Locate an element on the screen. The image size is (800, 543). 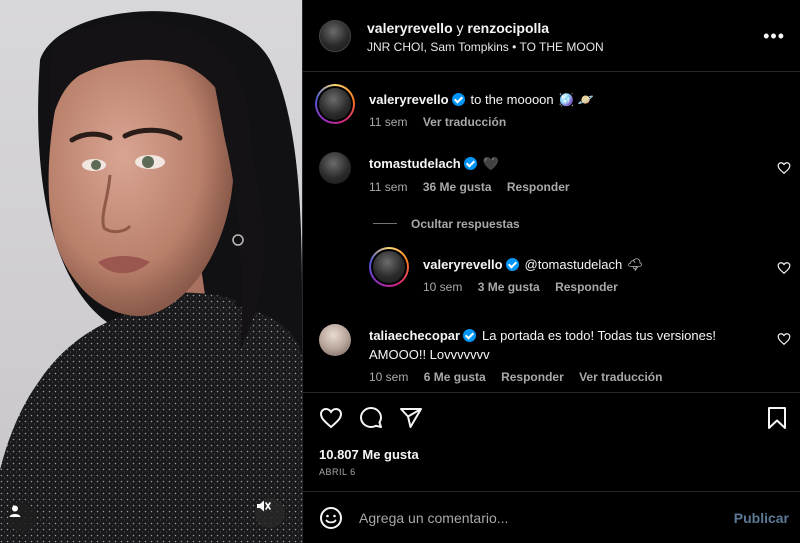
coauthor-username: renzocipolla is located at coordinates (508, 28).